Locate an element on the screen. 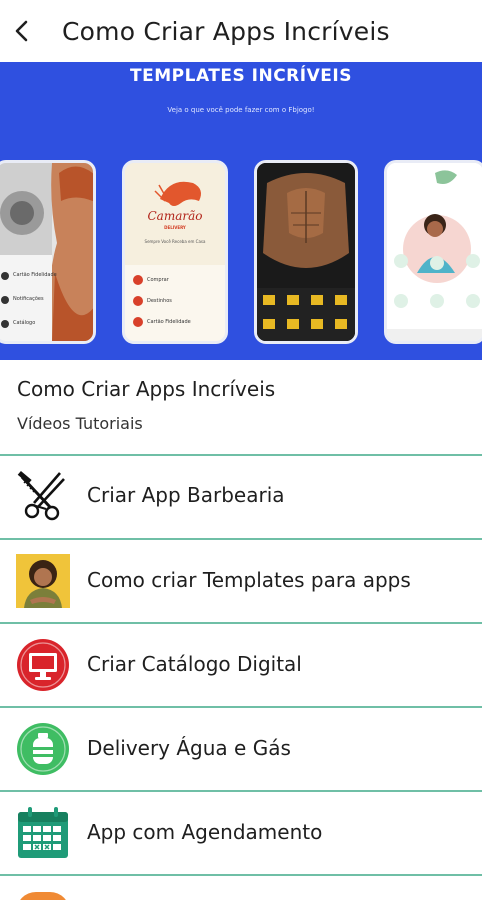 The image size is (482, 900). phone-preview-gym is located at coordinates (306, 252).